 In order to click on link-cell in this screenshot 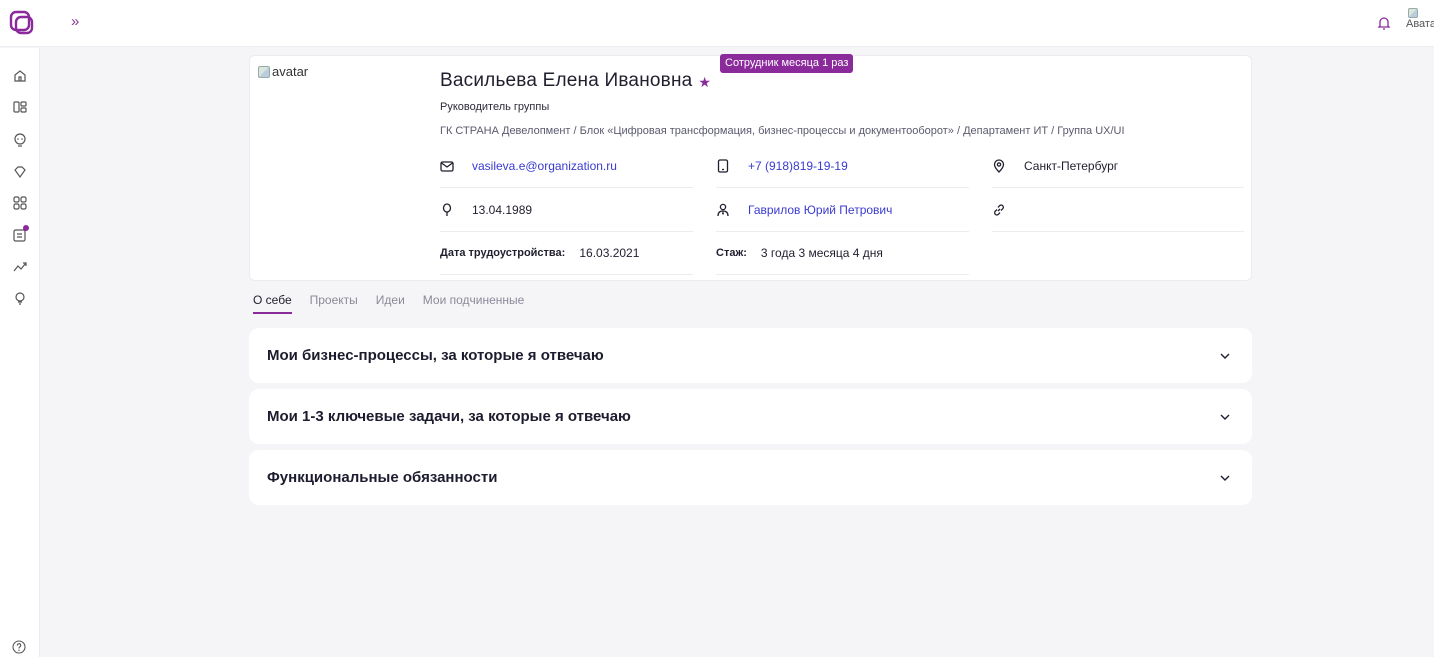, I will do `click(1118, 210)`.